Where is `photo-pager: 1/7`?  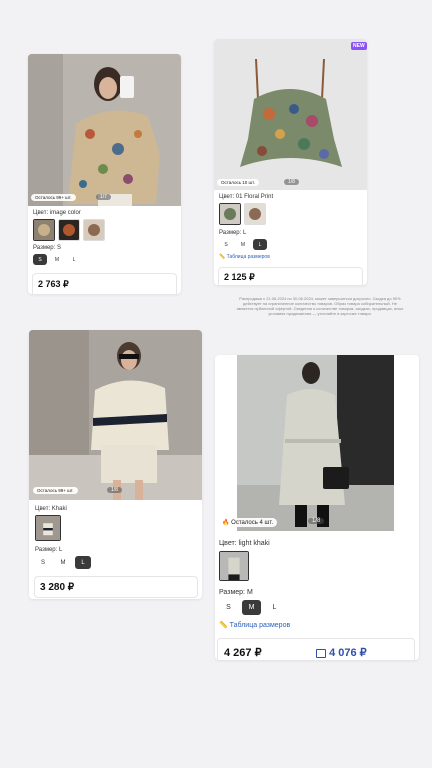 photo-pager: 1/7 is located at coordinates (103, 197).